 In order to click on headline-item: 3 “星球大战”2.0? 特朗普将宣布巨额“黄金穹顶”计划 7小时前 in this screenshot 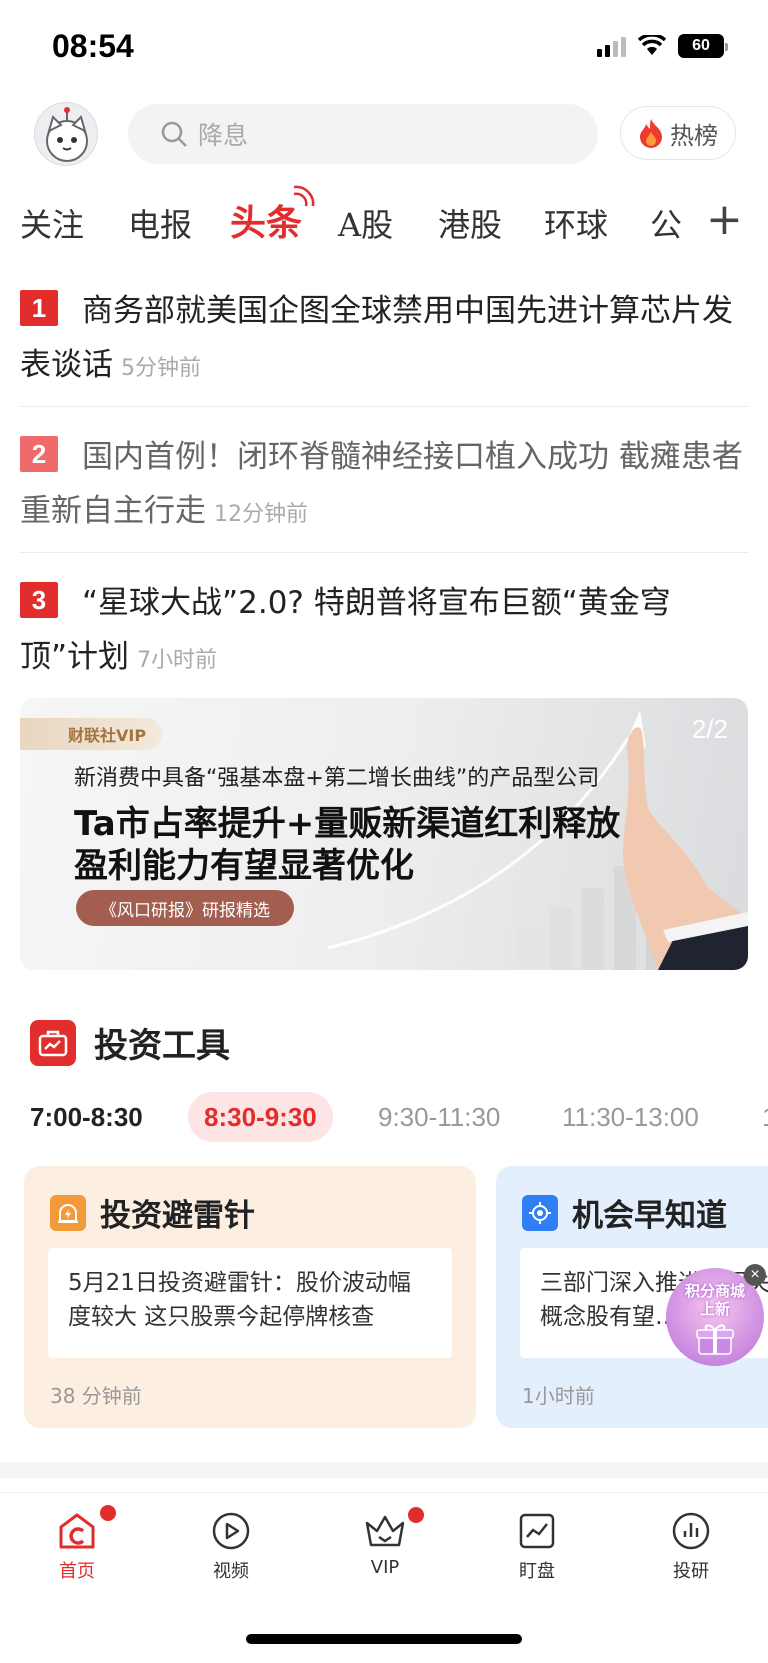, I will do `click(384, 632)`.